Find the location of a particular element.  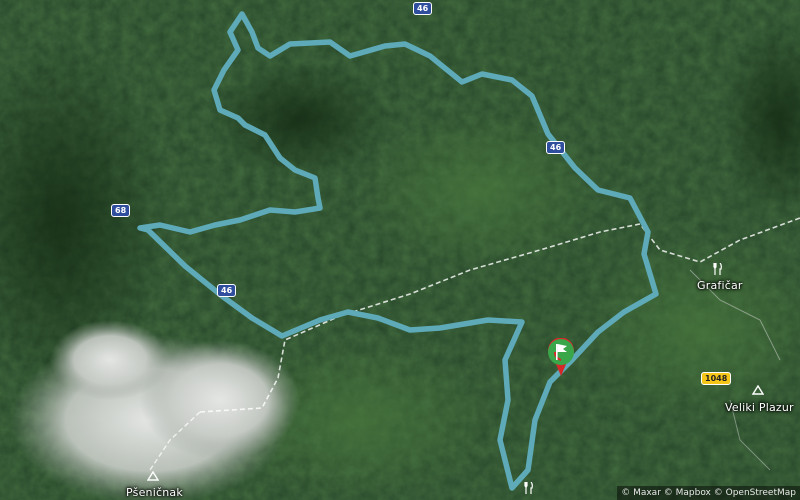

road-shield-68: 68 is located at coordinates (121, 210).